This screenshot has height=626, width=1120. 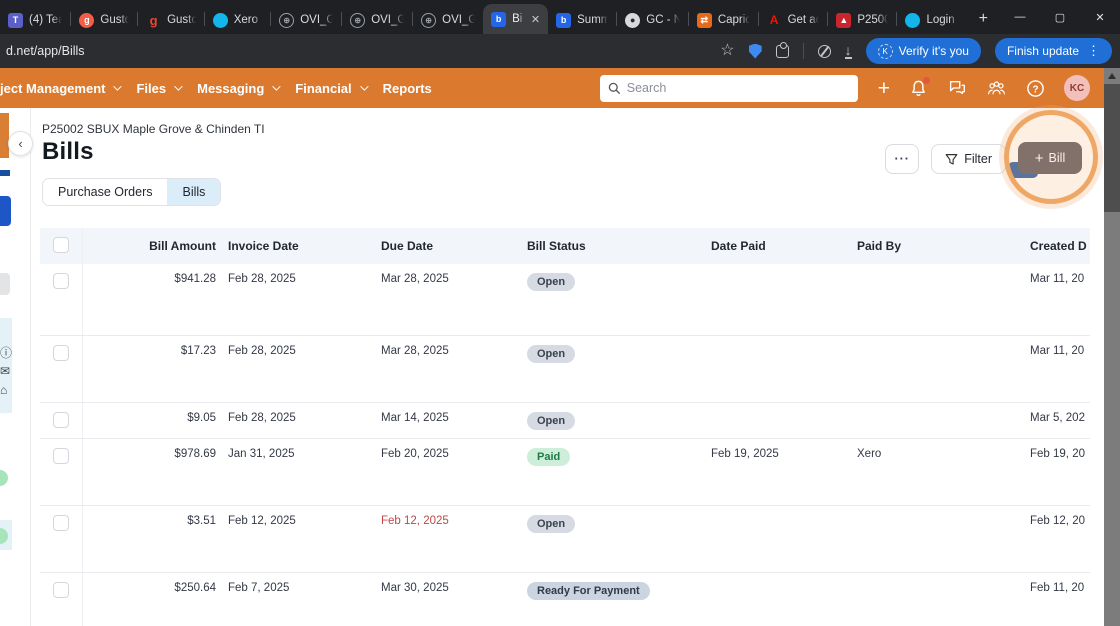 I want to click on toolbar: ··· Filter + Bill, so click(x=991, y=157).